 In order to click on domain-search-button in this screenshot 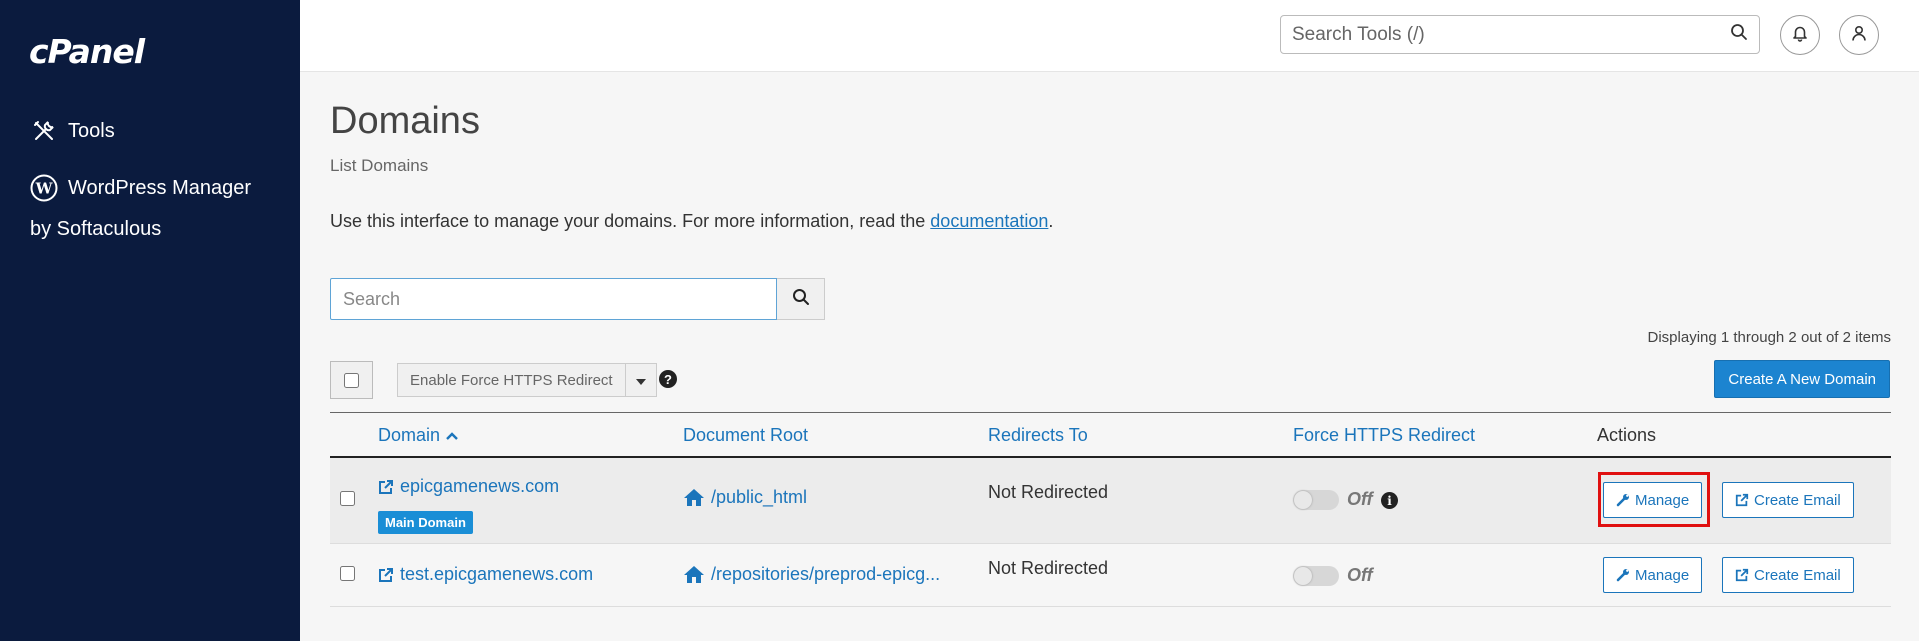, I will do `click(801, 299)`.